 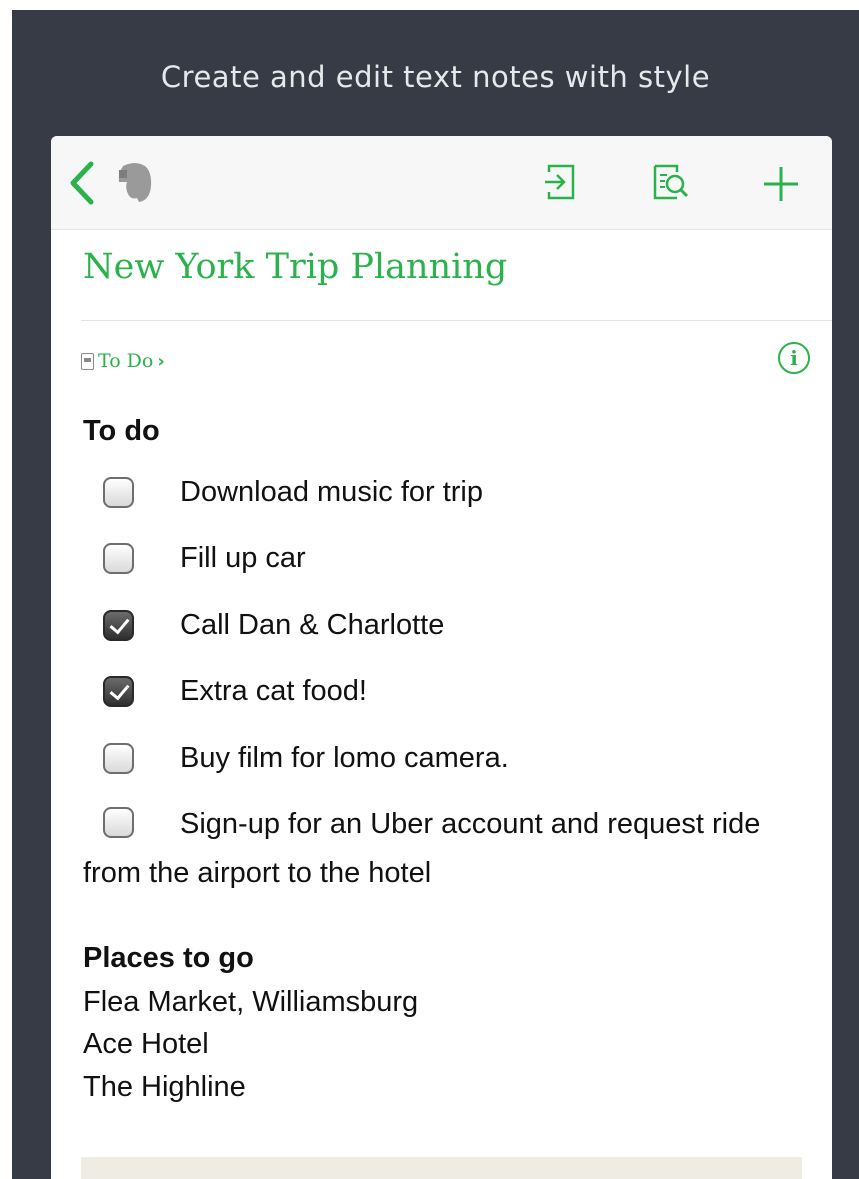 I want to click on todo-label: Fill up car, so click(x=243, y=557).